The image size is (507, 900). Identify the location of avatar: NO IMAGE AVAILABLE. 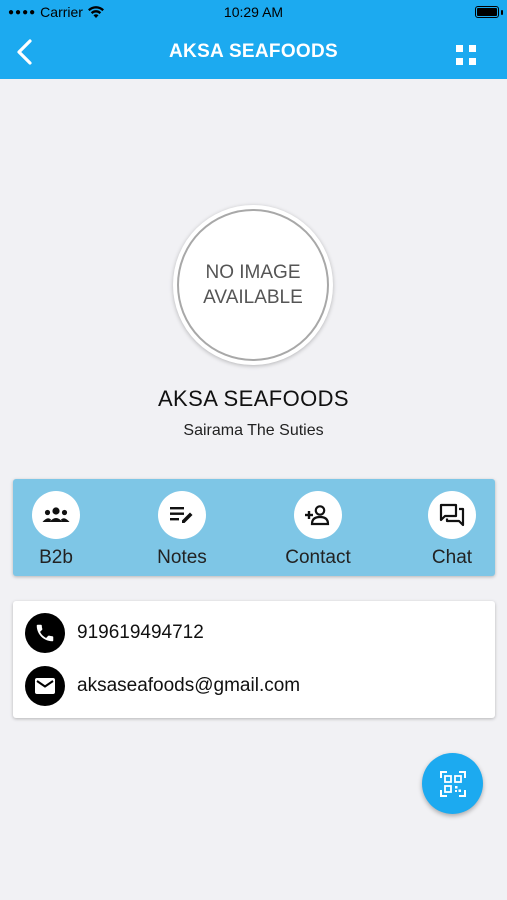
(253, 285).